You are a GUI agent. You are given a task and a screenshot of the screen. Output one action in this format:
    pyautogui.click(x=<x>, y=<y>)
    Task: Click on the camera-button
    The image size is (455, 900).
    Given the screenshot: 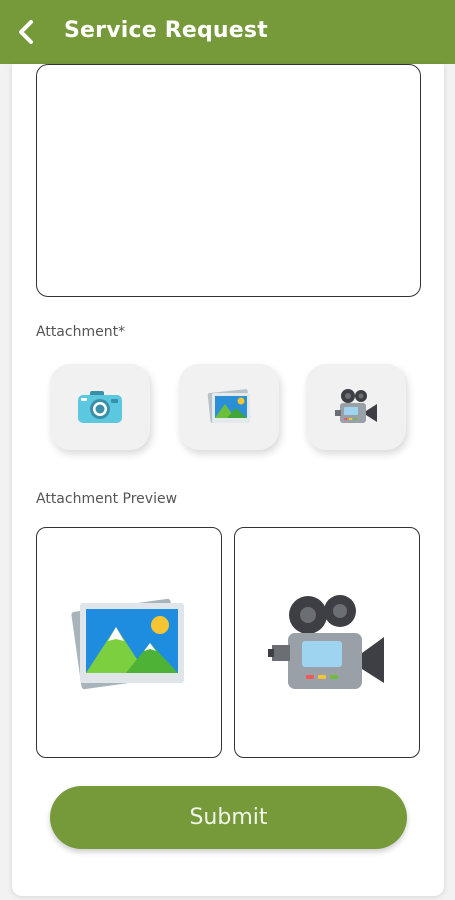 What is the action you would take?
    pyautogui.click(x=100, y=407)
    